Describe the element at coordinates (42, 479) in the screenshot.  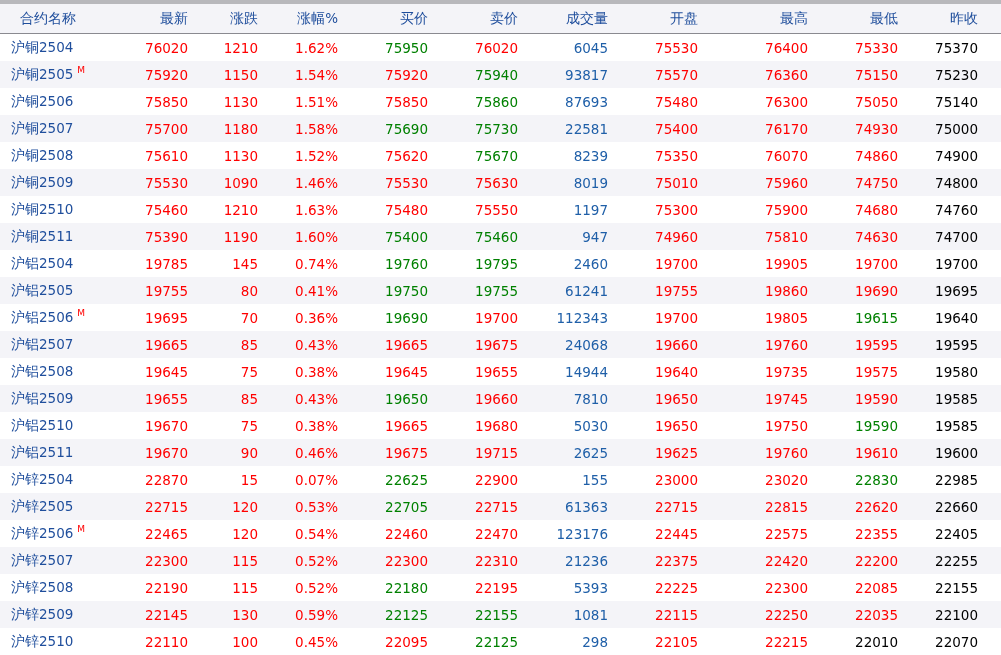
I see `contract-name: 沪锌2504` at that location.